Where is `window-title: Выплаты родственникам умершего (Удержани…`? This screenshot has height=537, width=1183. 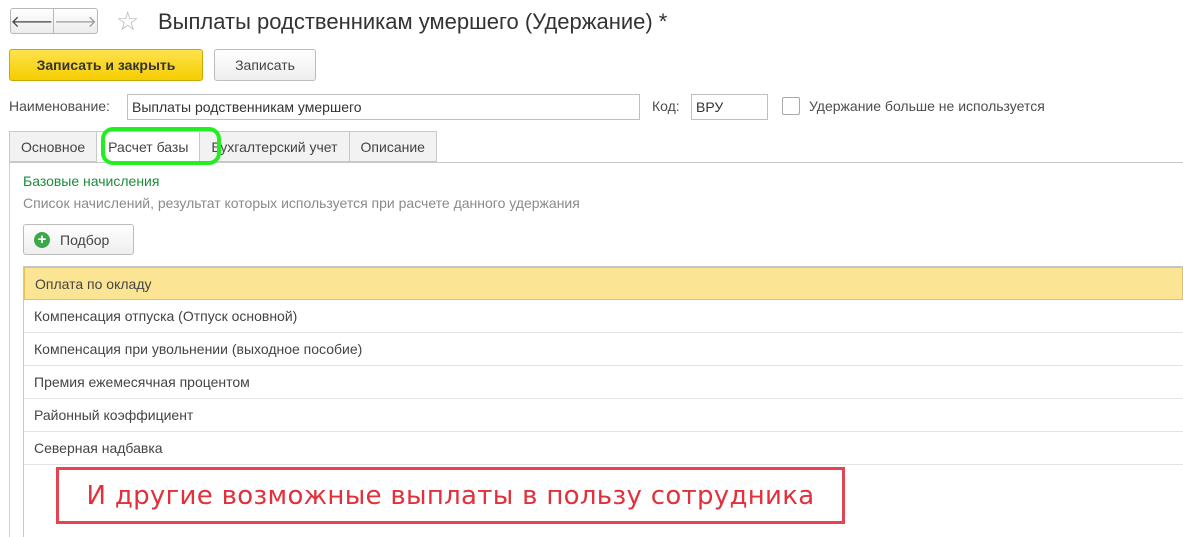
window-title: Выплаты родственникам умершего (Удержани… is located at coordinates (413, 21).